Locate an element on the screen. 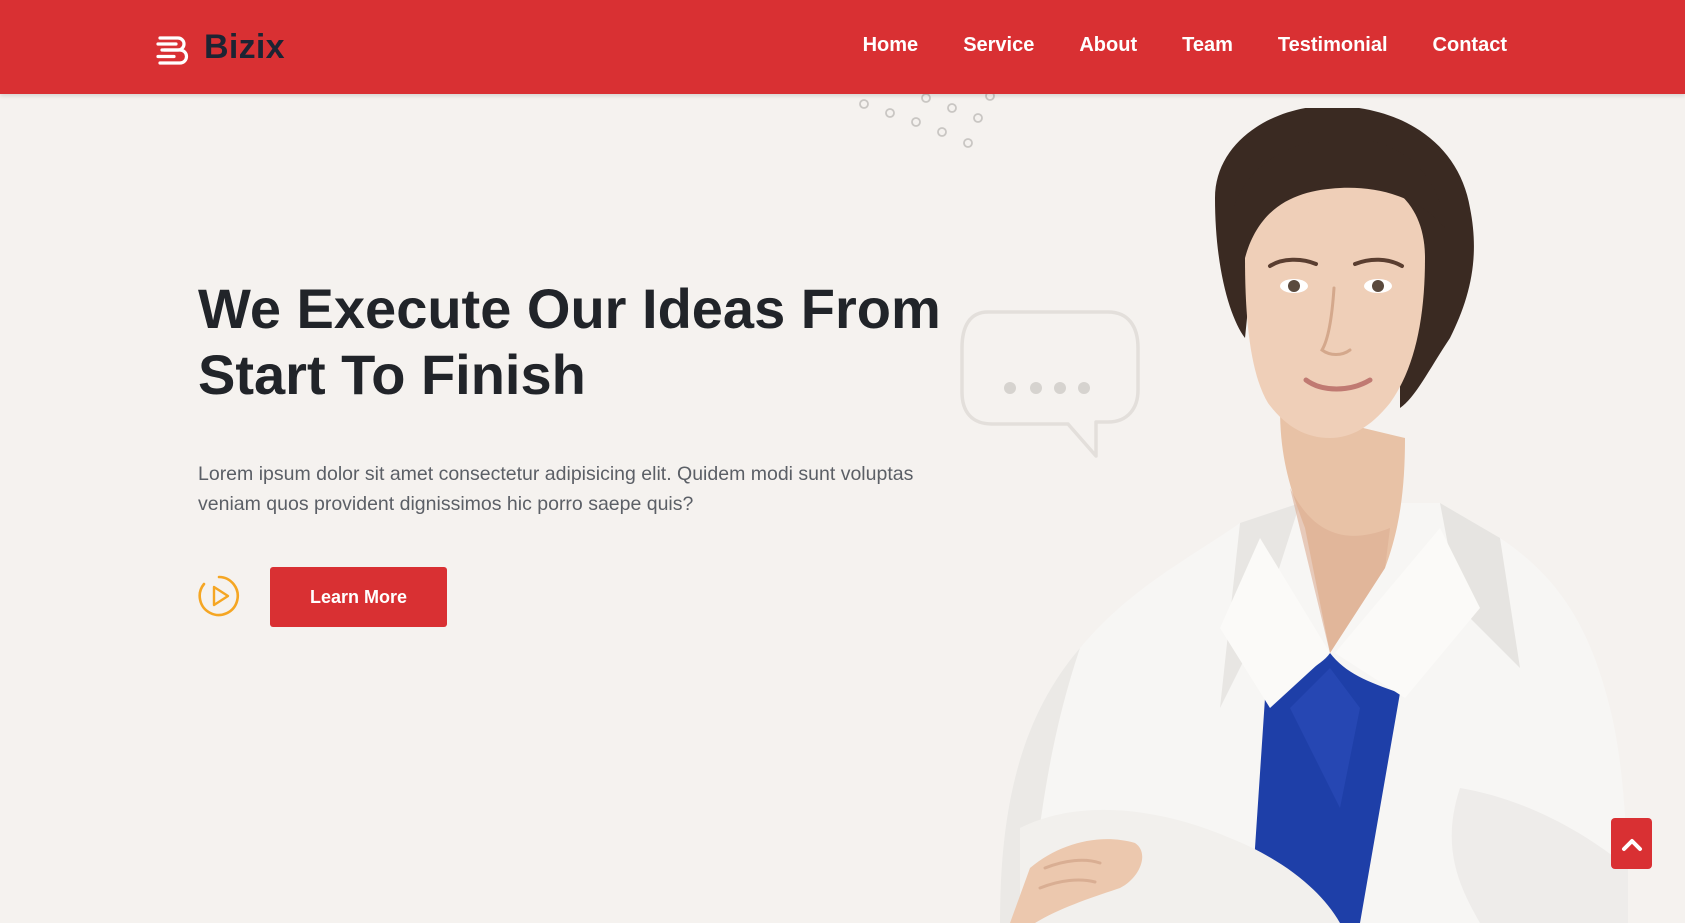 The height and width of the screenshot is (923, 1685). learn-more-button: Learn More is located at coordinates (358, 597).